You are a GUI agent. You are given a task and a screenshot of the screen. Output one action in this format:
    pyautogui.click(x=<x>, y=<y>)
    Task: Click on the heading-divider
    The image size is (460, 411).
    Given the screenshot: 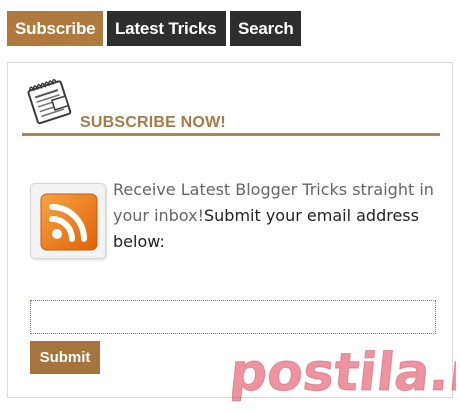 What is the action you would take?
    pyautogui.click(x=231, y=134)
    